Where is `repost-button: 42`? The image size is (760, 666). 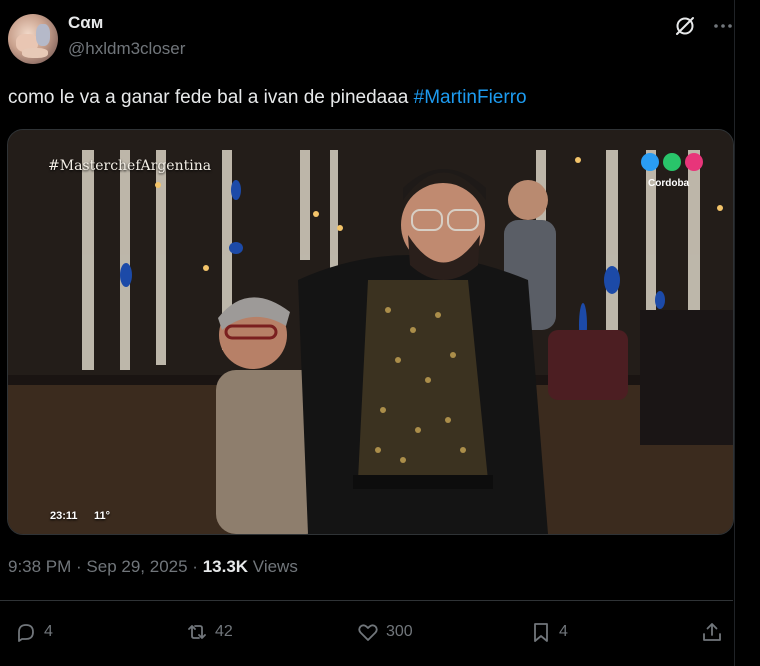
repost-button: 42 is located at coordinates (209, 632).